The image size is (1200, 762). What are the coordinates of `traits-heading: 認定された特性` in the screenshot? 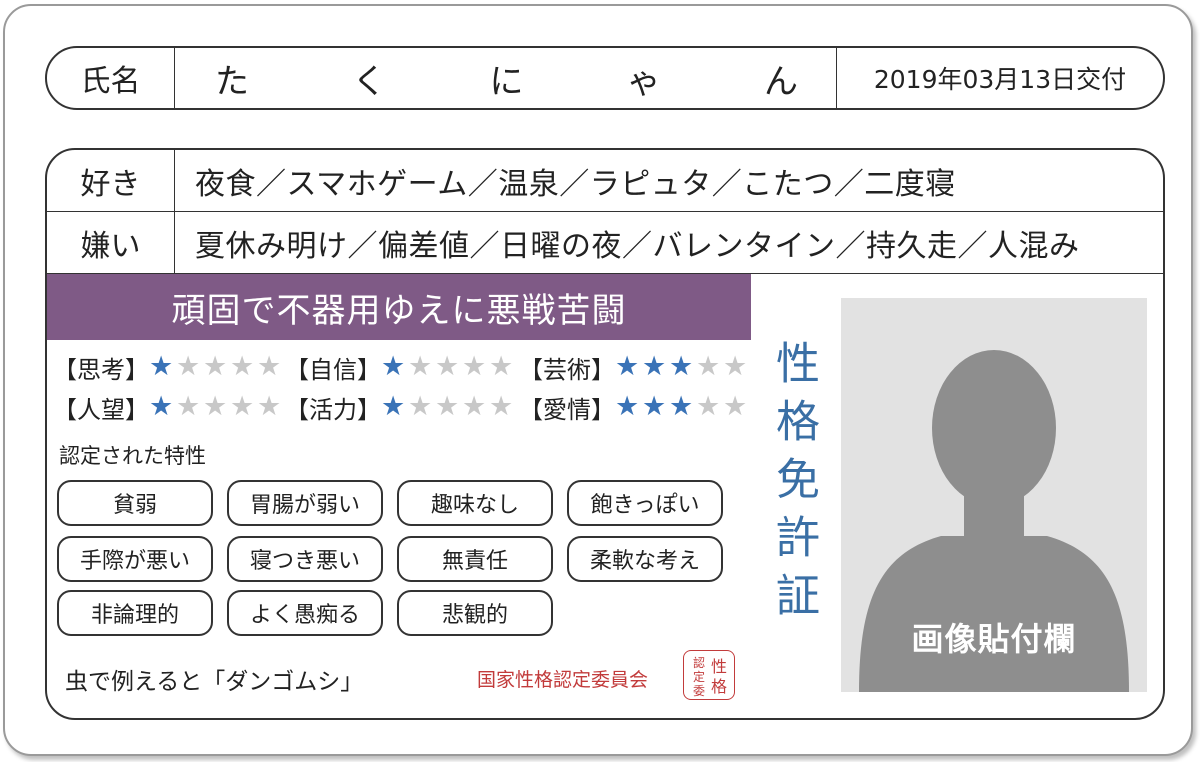 It's located at (132, 456).